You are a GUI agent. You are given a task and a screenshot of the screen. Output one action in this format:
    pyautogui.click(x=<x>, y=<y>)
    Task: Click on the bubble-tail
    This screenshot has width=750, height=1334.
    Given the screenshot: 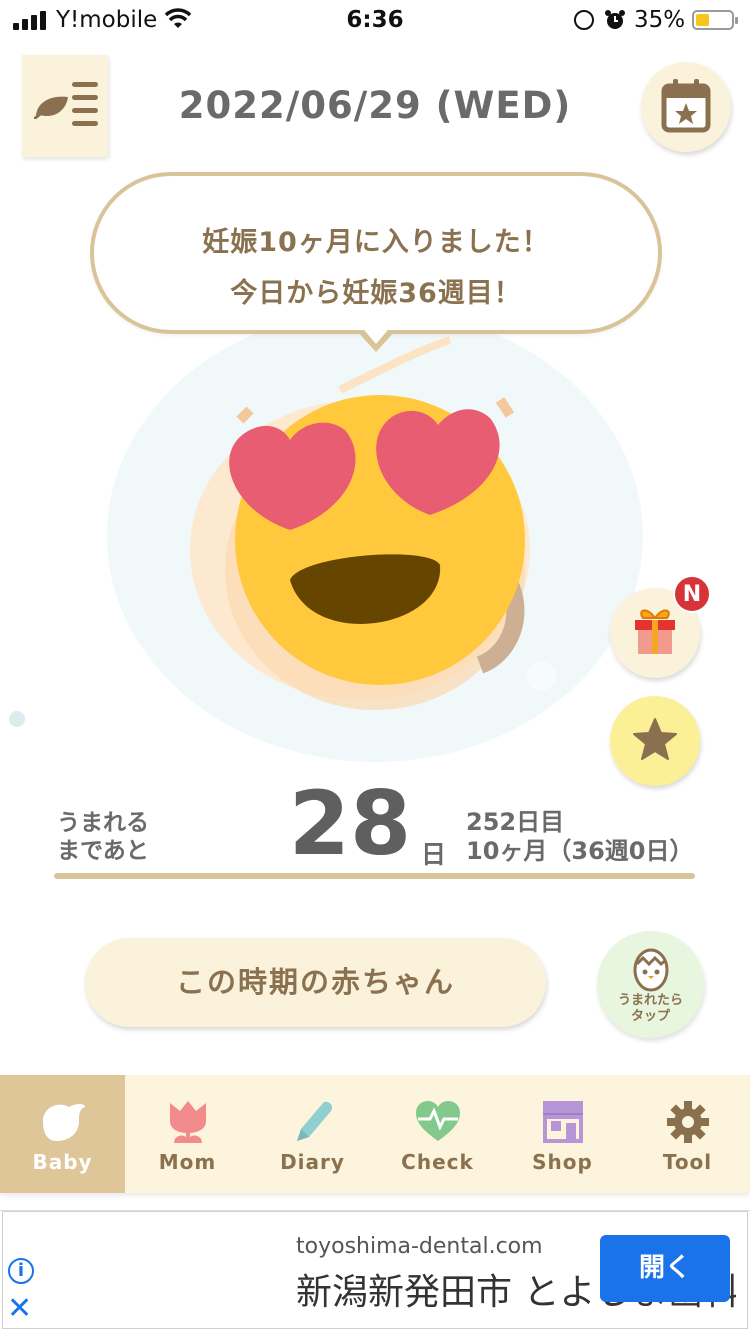 What is the action you would take?
    pyautogui.click(x=376, y=338)
    